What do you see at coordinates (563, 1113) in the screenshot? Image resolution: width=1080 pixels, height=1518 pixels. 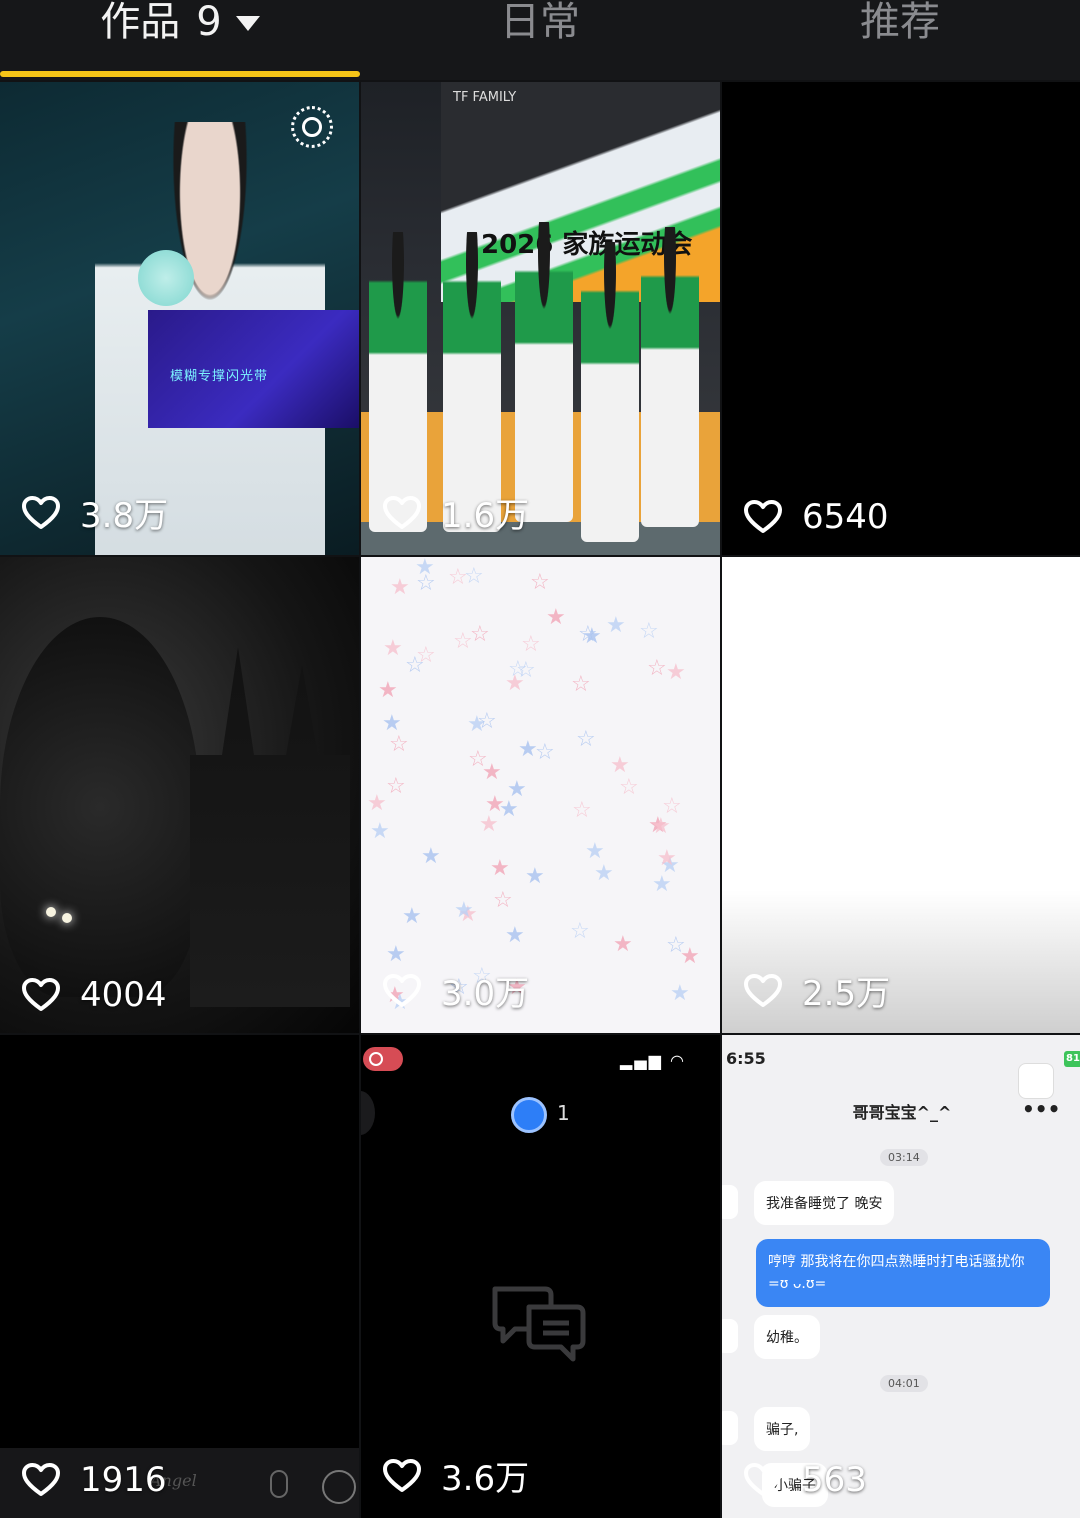 I see `comment-bubble-count: 1` at bounding box center [563, 1113].